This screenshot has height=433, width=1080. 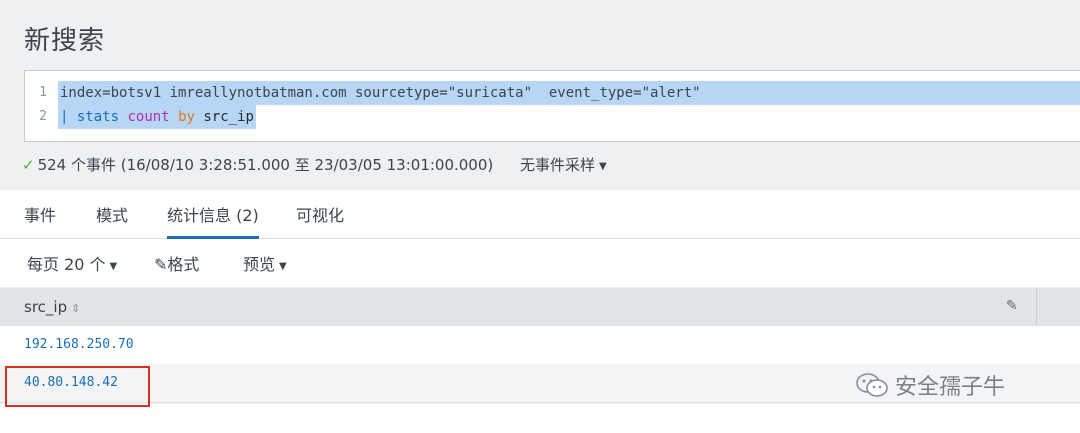 I want to click on tab-patterns: 模式, so click(x=112, y=219).